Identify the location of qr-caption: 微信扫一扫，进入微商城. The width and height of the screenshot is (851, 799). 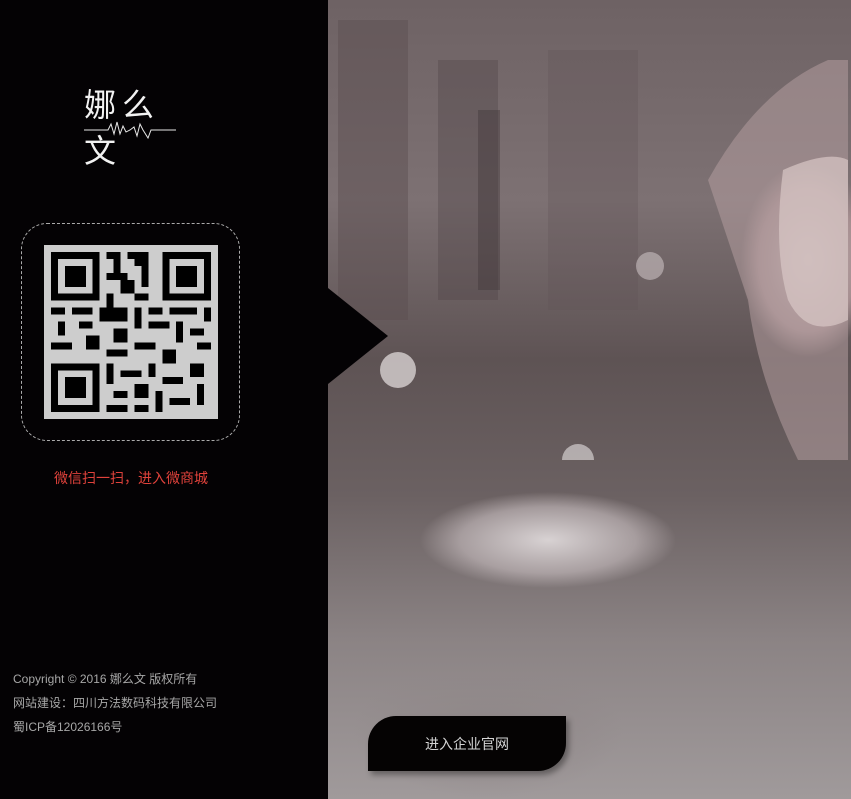
(131, 478).